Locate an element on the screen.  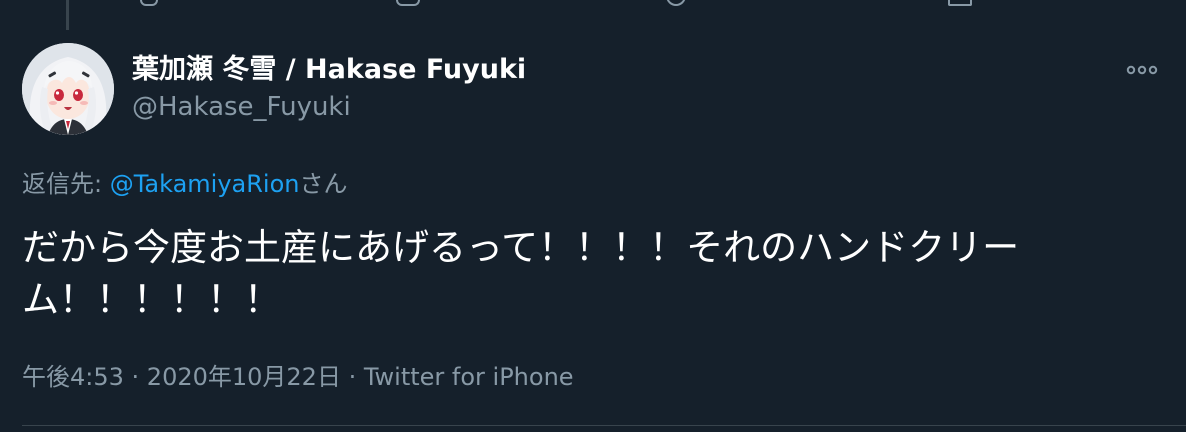
reply-context: 返信先: @TakamiyaRionさん is located at coordinates (185, 184).